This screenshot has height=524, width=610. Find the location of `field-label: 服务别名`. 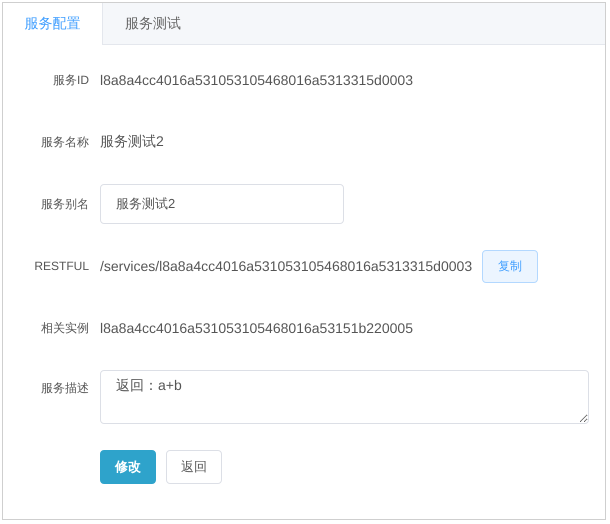

field-label: 服务别名 is located at coordinates (64, 204).